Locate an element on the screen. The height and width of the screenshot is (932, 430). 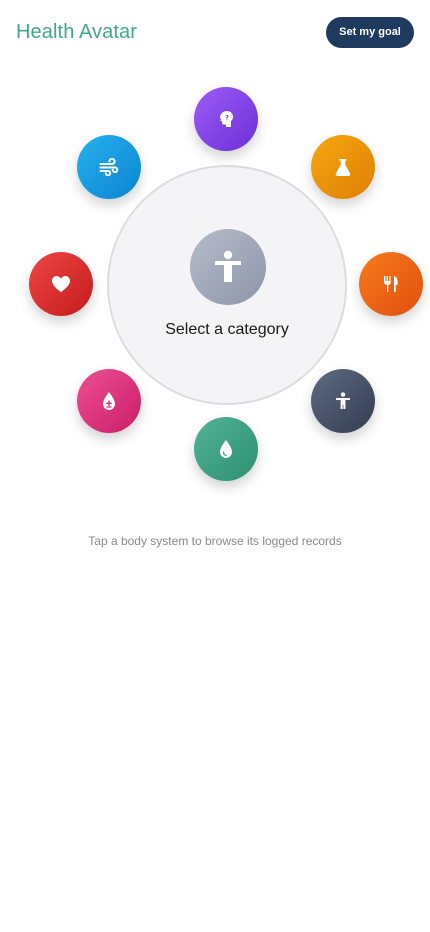
category-blood-sugar-button is located at coordinates (109, 401).